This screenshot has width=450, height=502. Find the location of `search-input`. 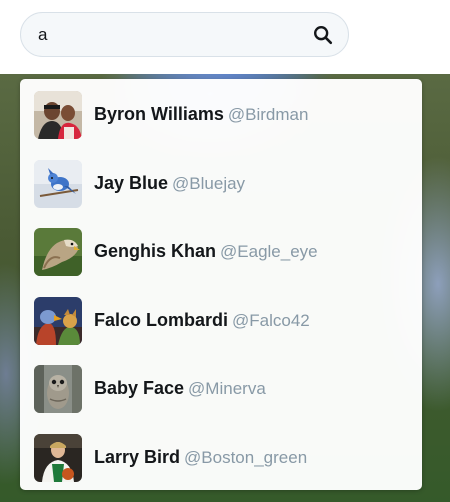

search-input is located at coordinates (168, 35).